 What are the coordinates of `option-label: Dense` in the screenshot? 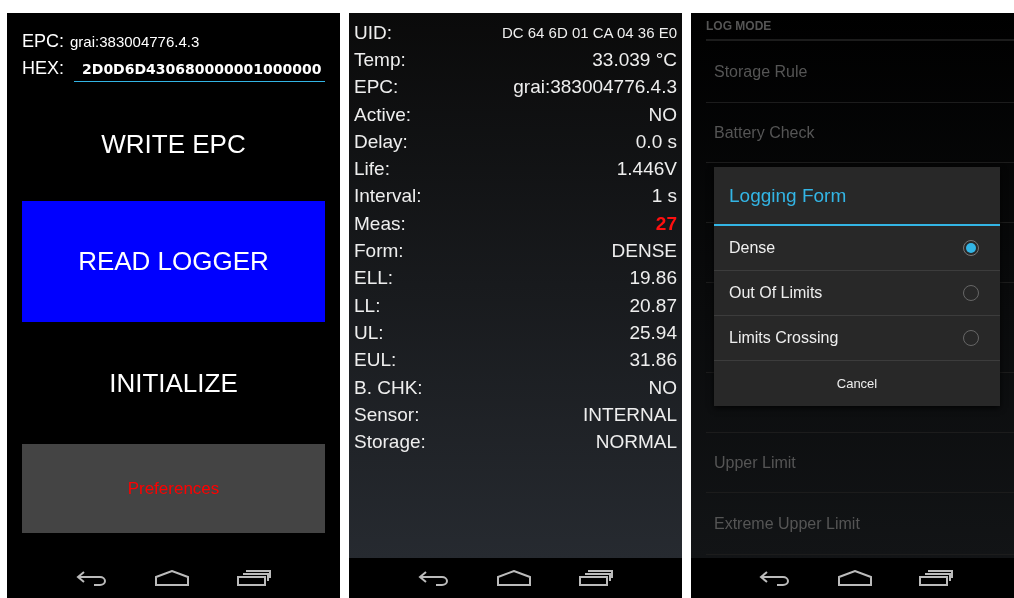 It's located at (752, 248).